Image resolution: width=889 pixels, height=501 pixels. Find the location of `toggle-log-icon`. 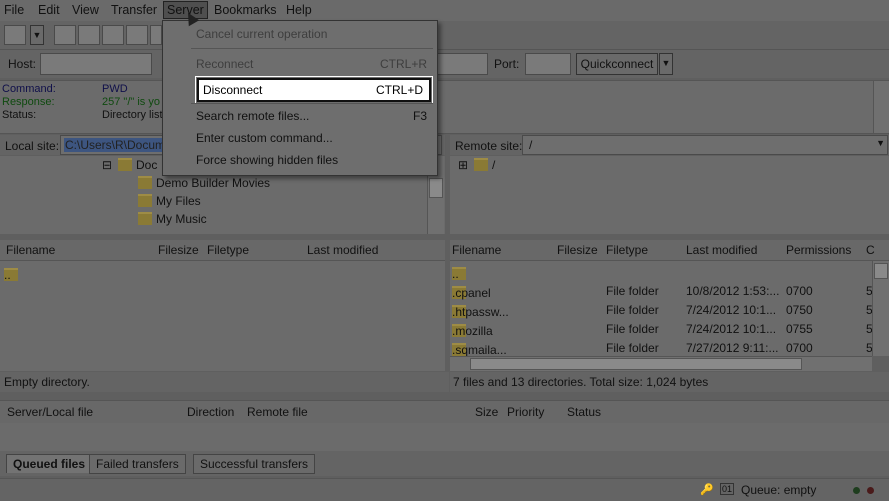

toggle-log-icon is located at coordinates (65, 35).